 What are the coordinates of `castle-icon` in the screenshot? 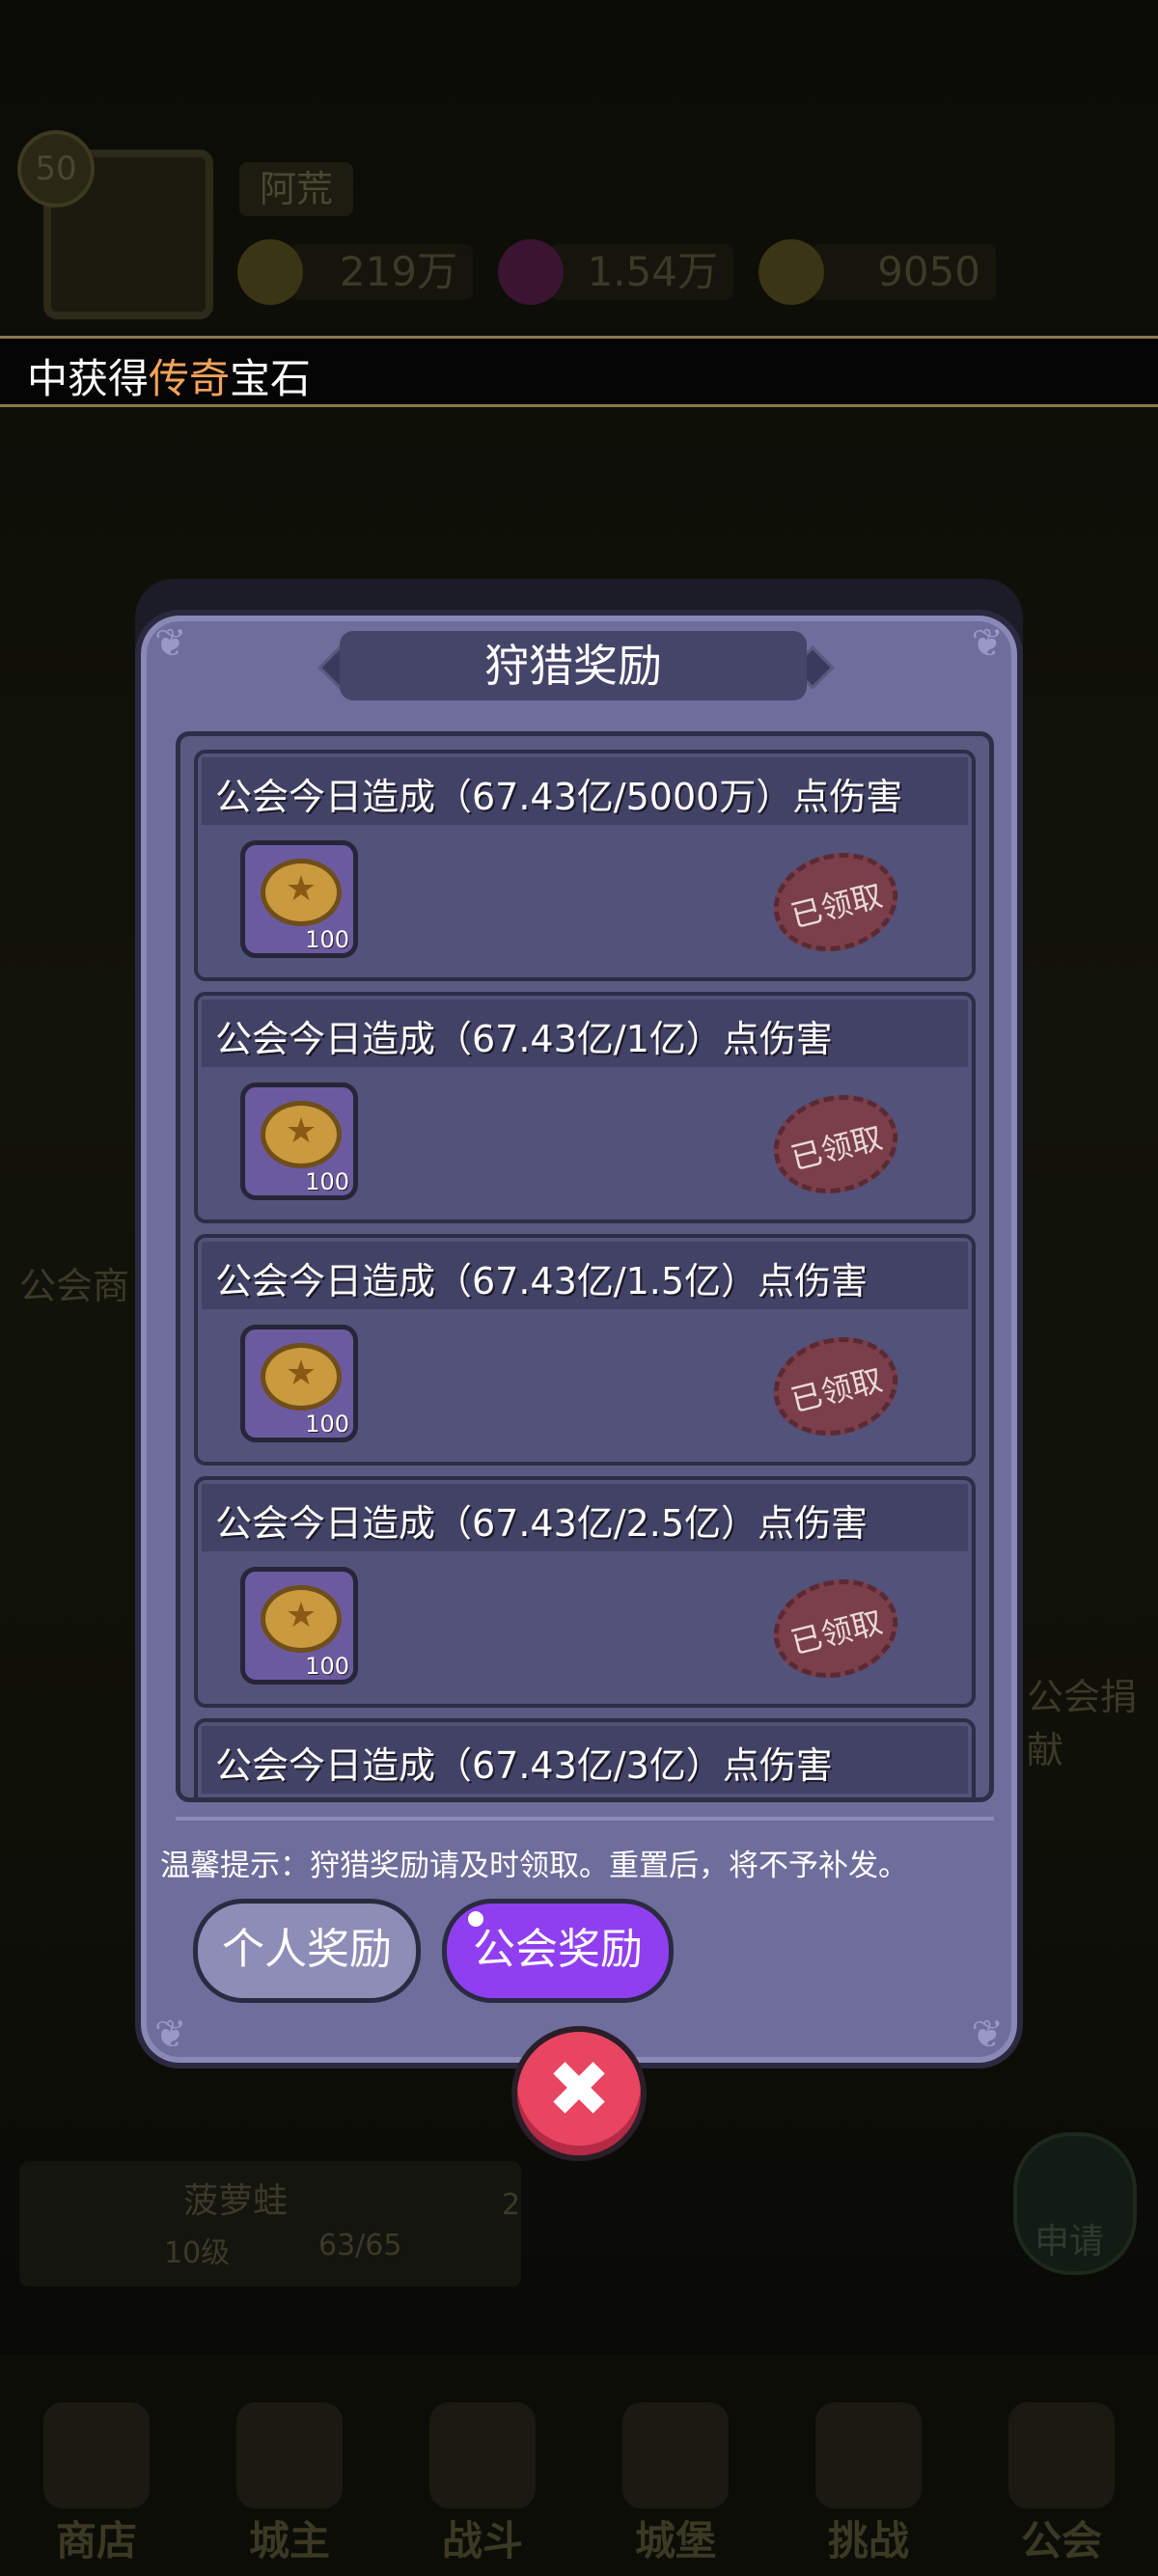 It's located at (675, 2455).